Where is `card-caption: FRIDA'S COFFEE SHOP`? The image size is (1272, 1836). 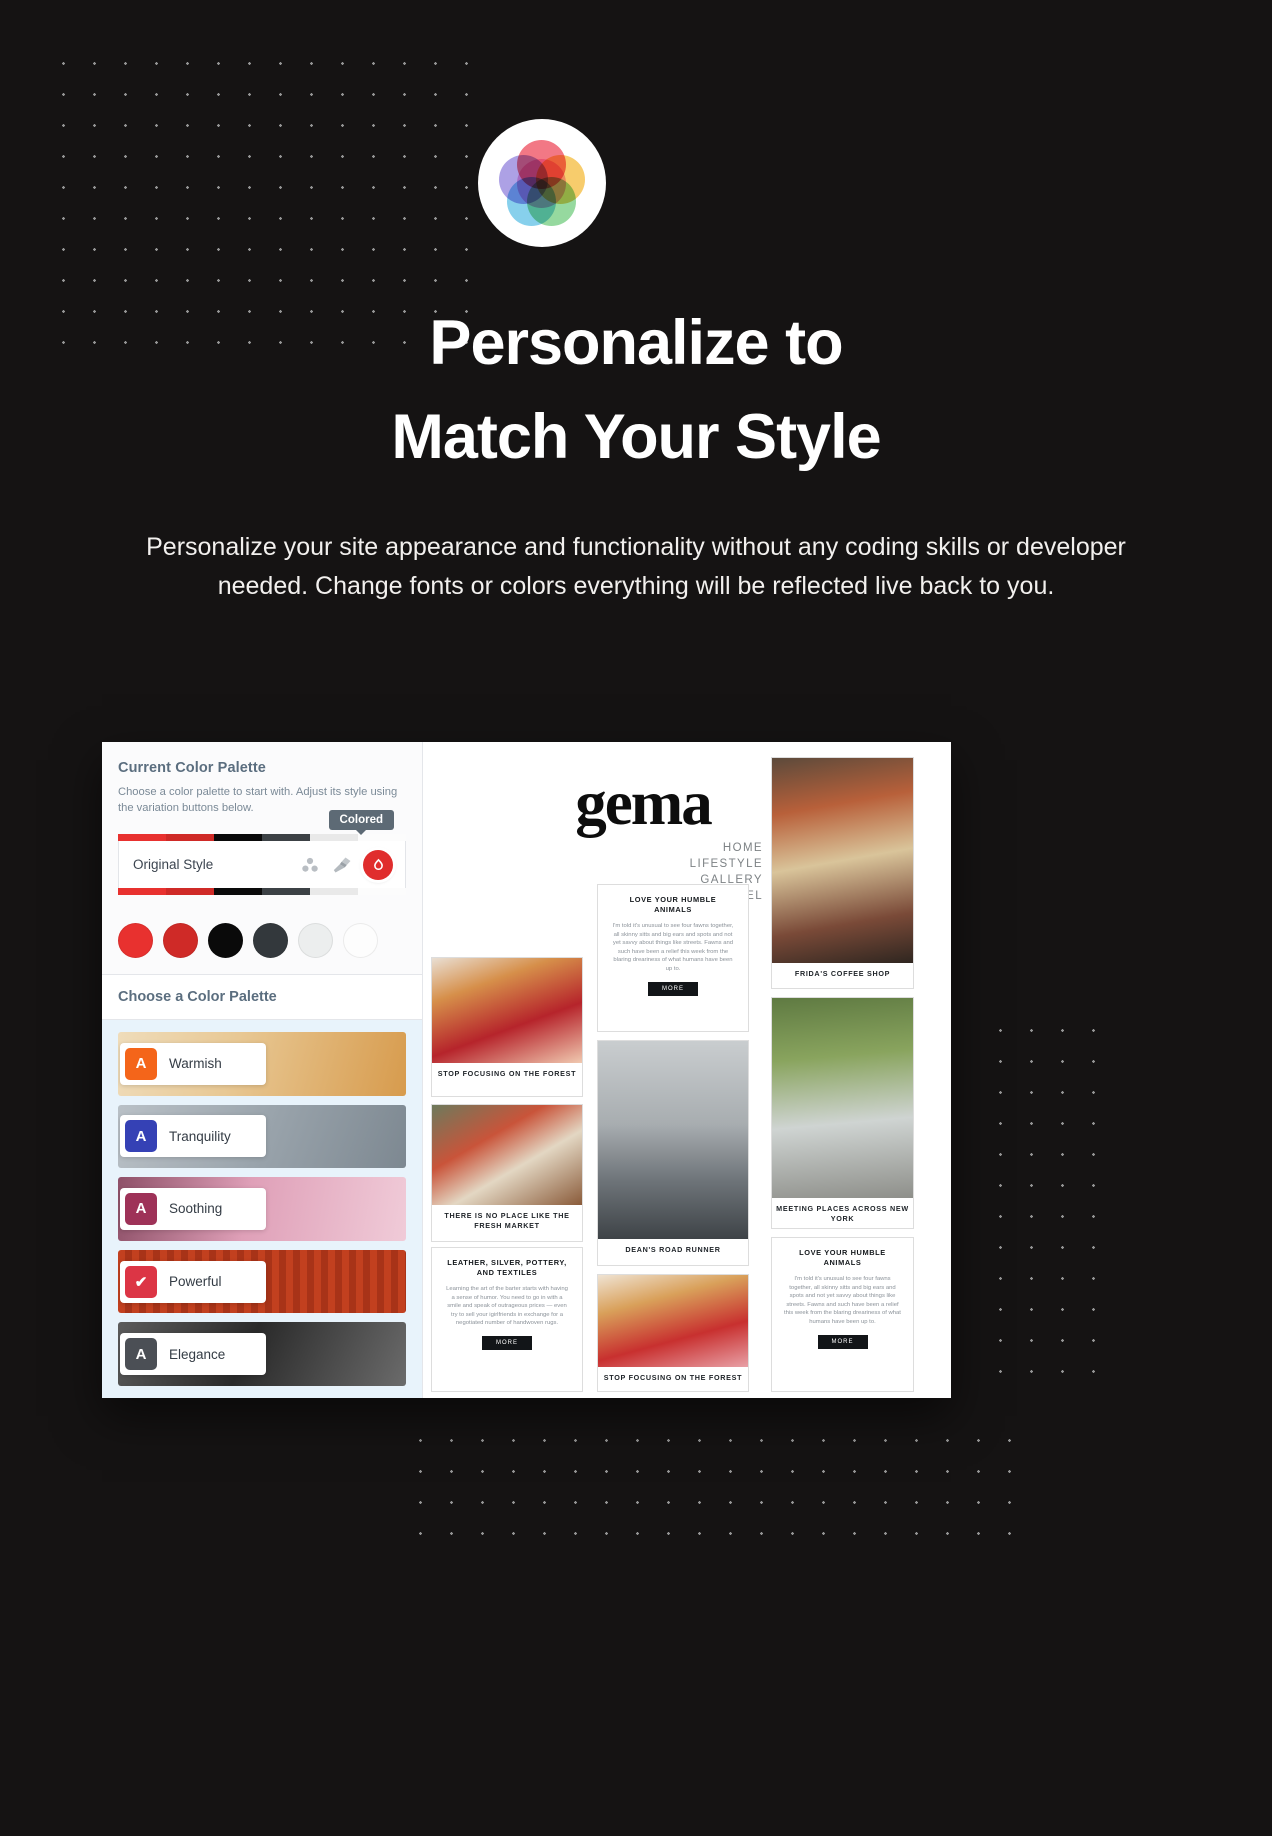
card-caption: FRIDA'S COFFEE SHOP is located at coordinates (842, 973).